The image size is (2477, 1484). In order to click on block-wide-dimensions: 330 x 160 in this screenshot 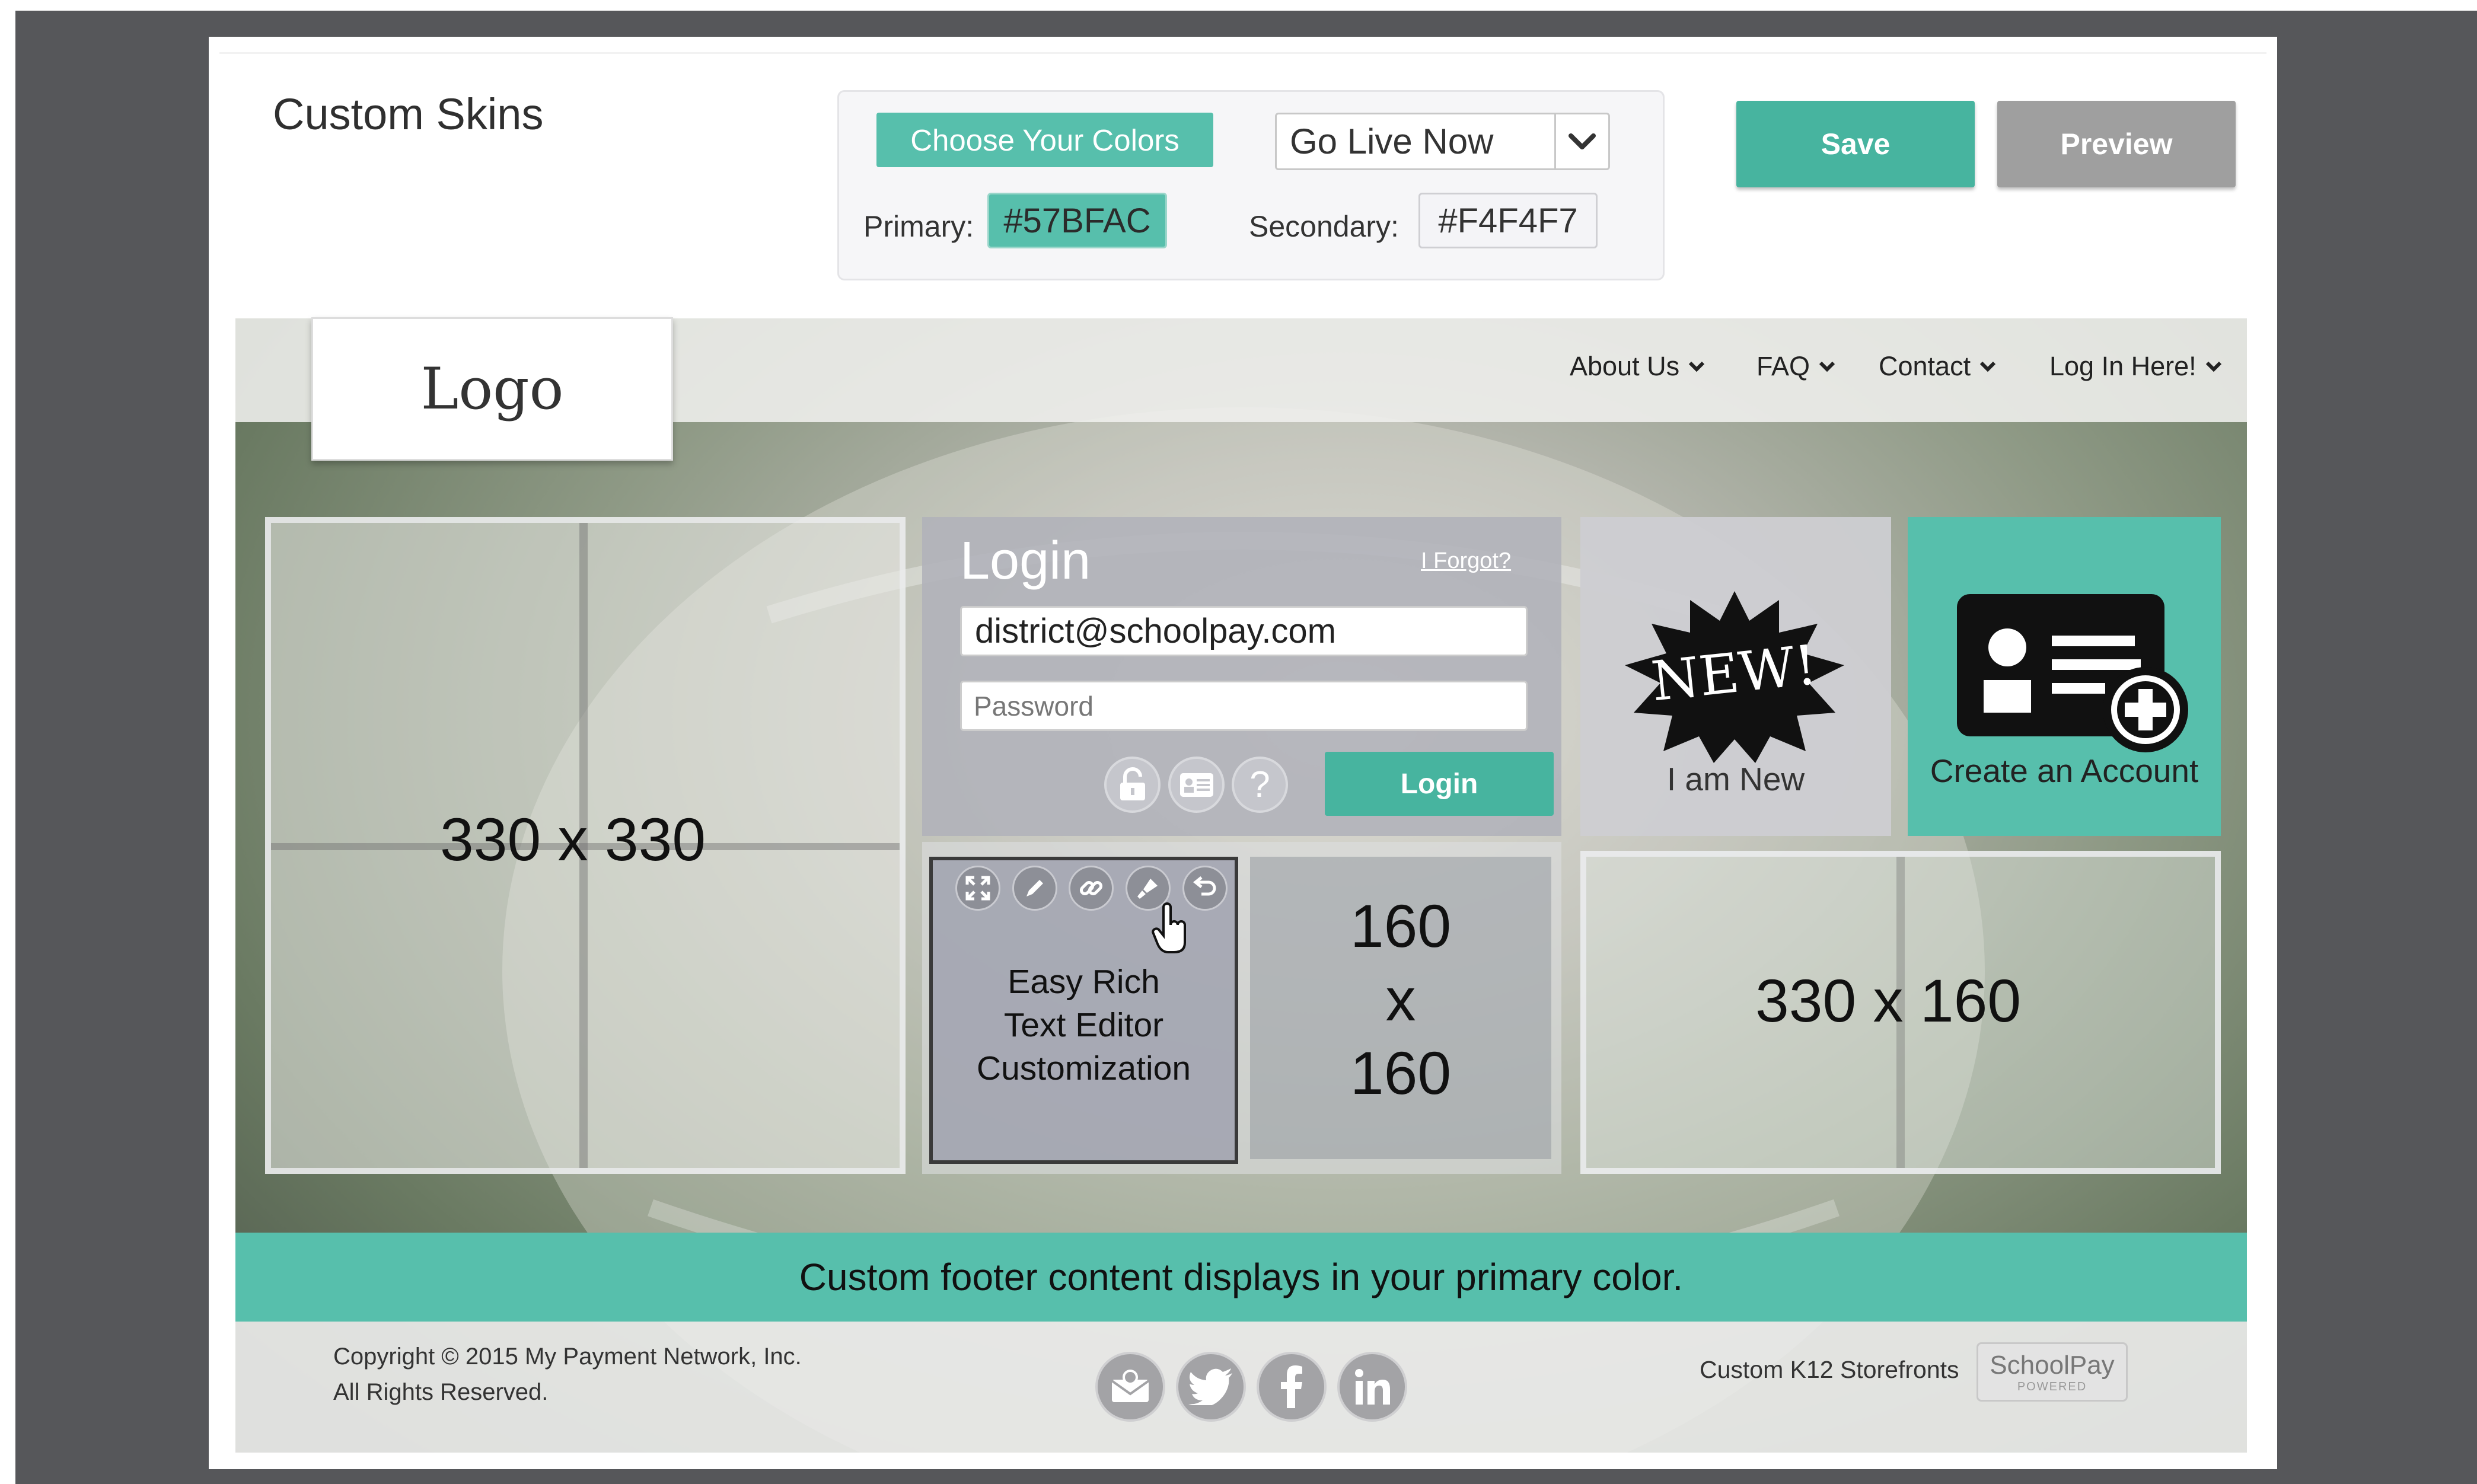, I will do `click(1889, 1001)`.